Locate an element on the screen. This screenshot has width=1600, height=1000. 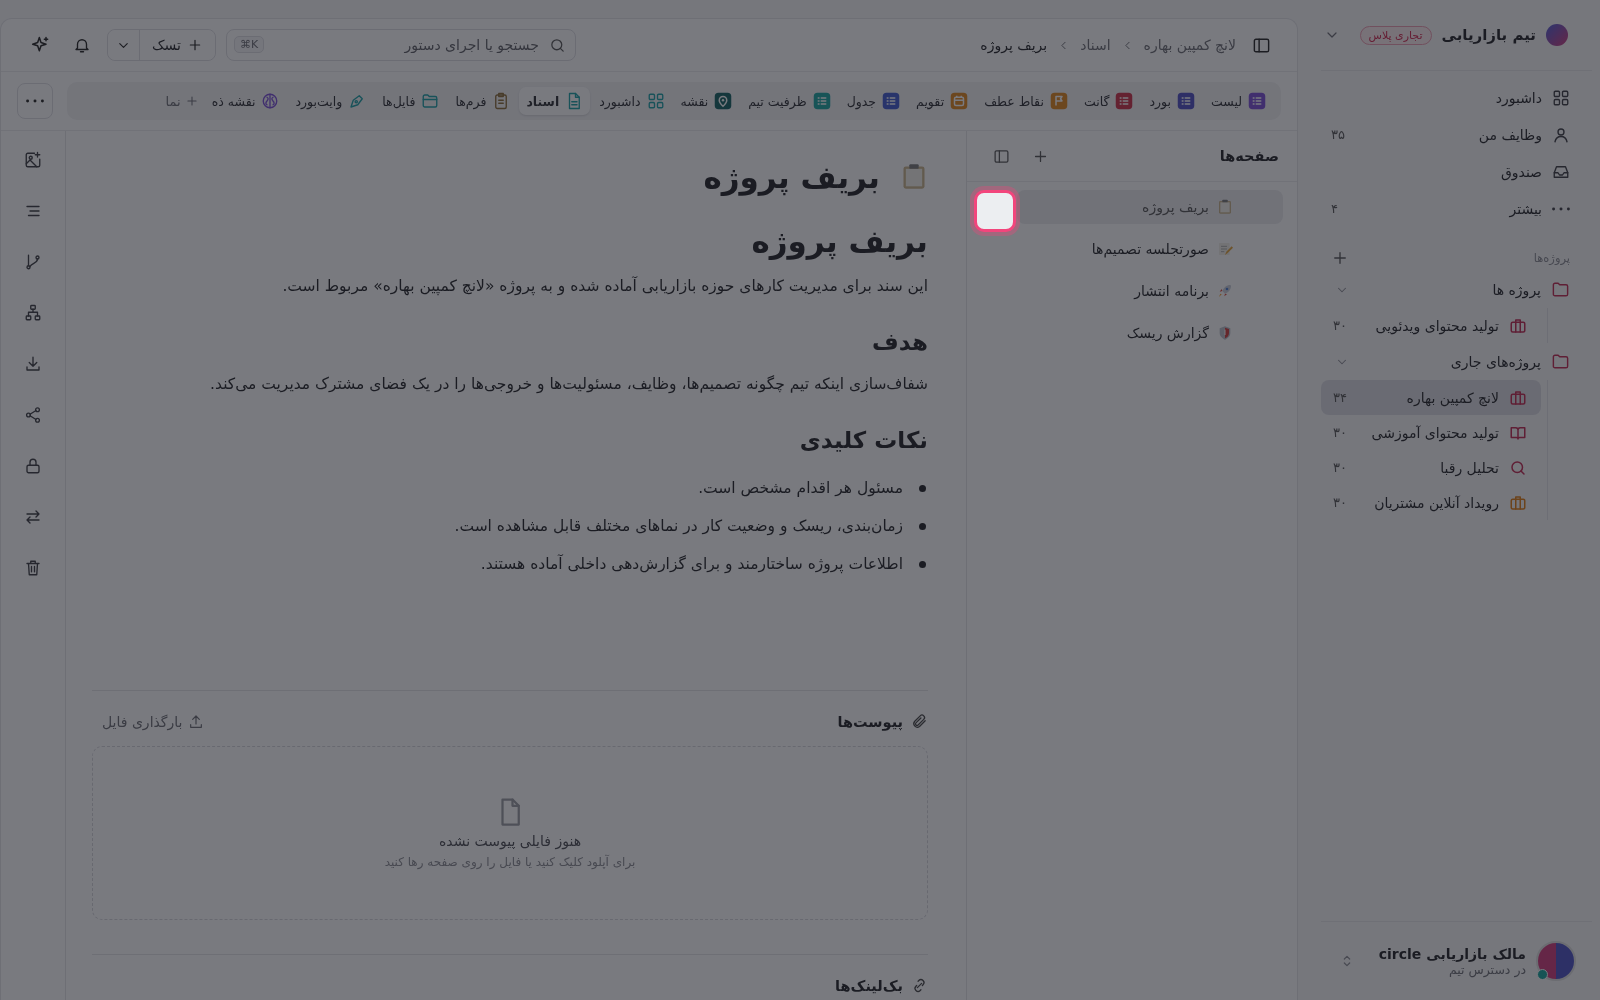
project-item: تحلیل رقبا ۳۰ is located at coordinates (1431, 467).